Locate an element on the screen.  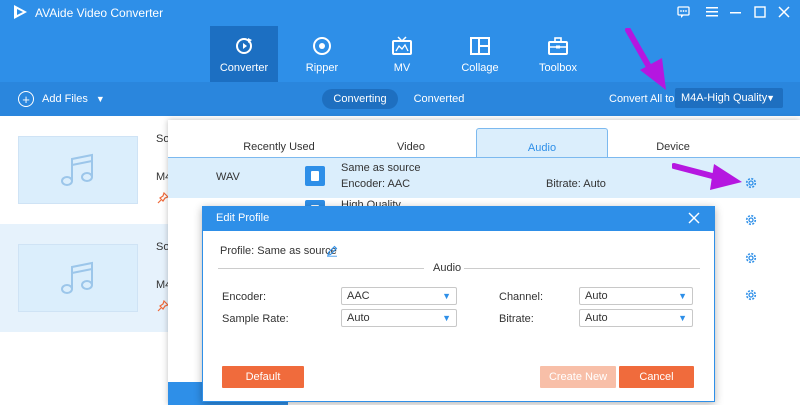
feedback-icon is located at coordinates (683, 12).